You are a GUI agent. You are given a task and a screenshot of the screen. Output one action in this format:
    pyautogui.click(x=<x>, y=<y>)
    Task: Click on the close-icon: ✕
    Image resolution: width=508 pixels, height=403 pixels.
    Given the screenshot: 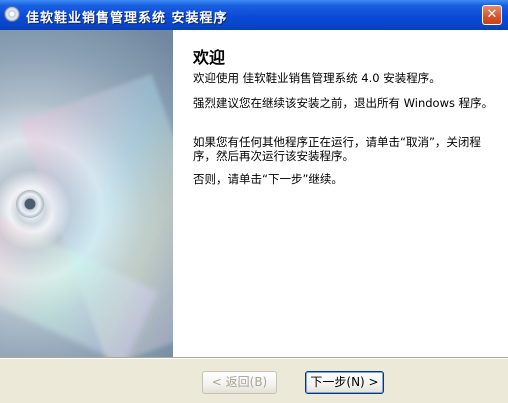 What is the action you would take?
    pyautogui.click(x=492, y=14)
    